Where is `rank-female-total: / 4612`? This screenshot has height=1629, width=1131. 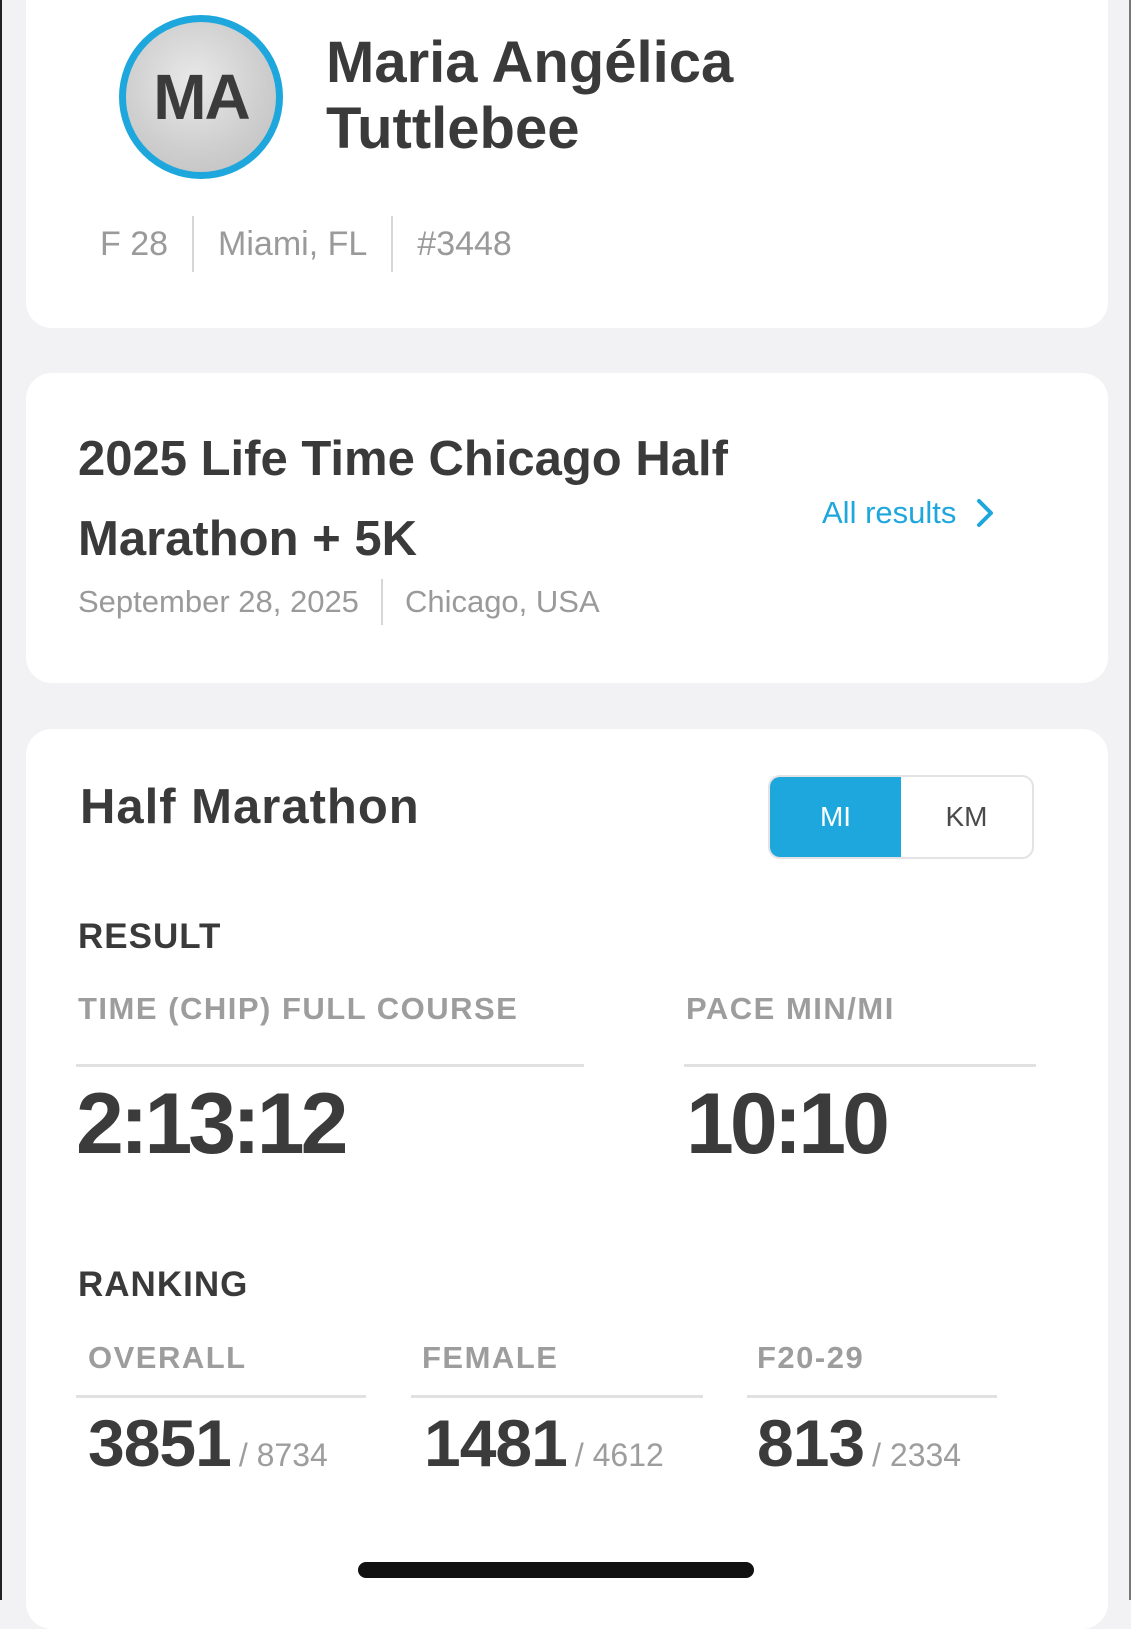
rank-female-total: / 4612 is located at coordinates (619, 1455).